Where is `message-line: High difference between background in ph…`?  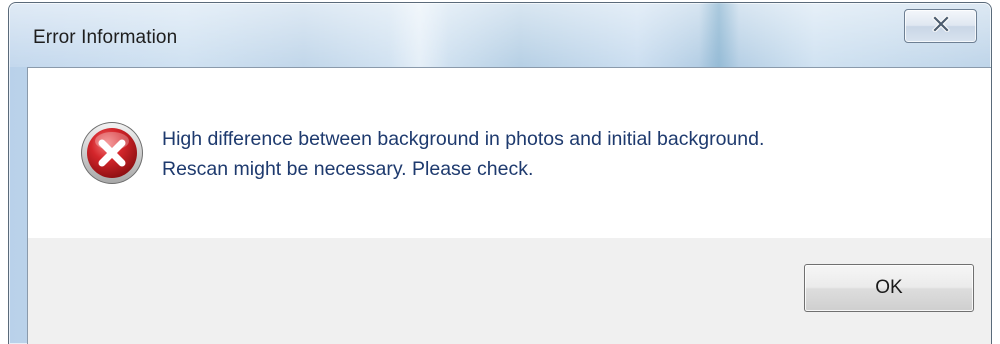
message-line: High difference between background in ph… is located at coordinates (463, 139).